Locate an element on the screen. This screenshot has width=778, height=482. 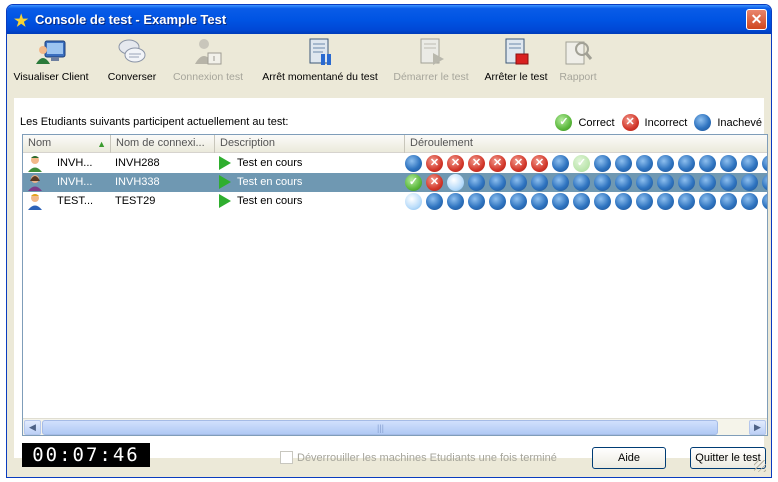
pause-document-icon is located at coordinates (320, 51).